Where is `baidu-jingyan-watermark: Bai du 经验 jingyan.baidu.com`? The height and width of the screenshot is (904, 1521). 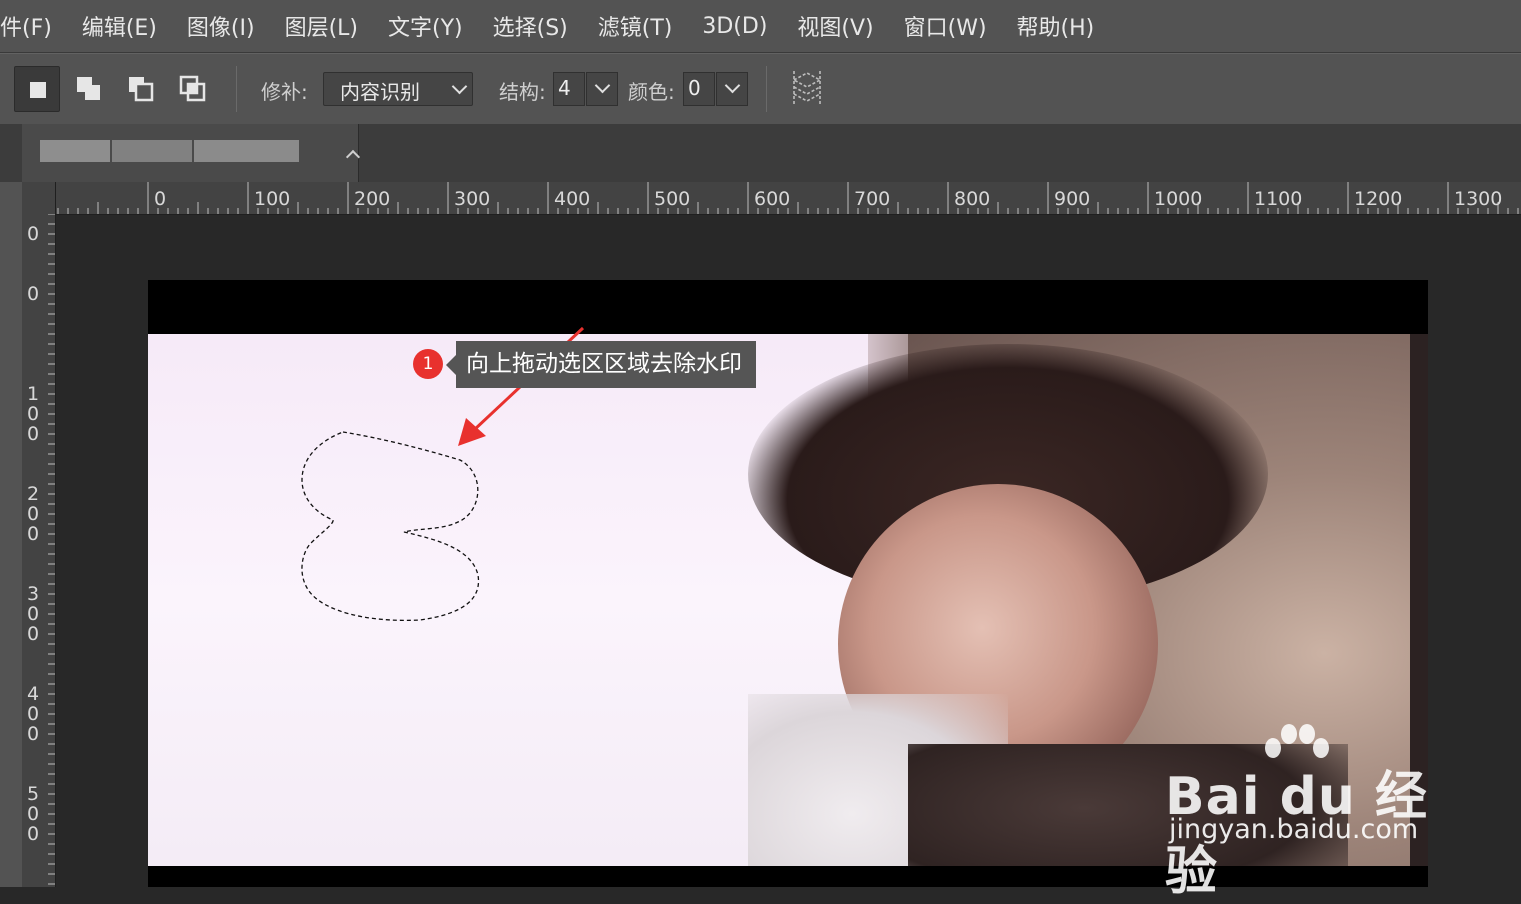 baidu-jingyan-watermark: Bai du 经验 jingyan.baidu.com is located at coordinates (1305, 812).